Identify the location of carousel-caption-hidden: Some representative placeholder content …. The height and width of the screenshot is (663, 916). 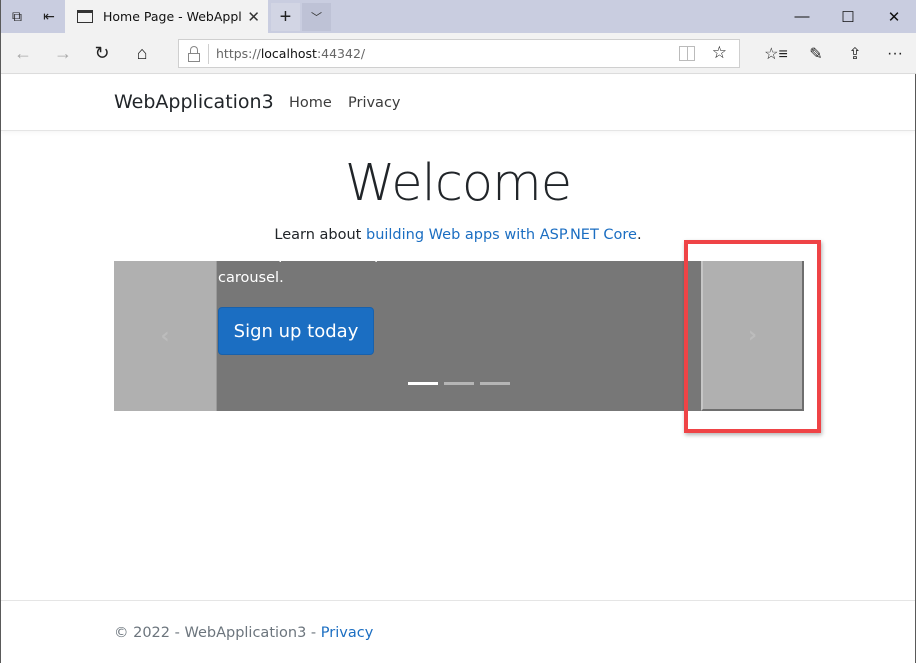
(454, 262).